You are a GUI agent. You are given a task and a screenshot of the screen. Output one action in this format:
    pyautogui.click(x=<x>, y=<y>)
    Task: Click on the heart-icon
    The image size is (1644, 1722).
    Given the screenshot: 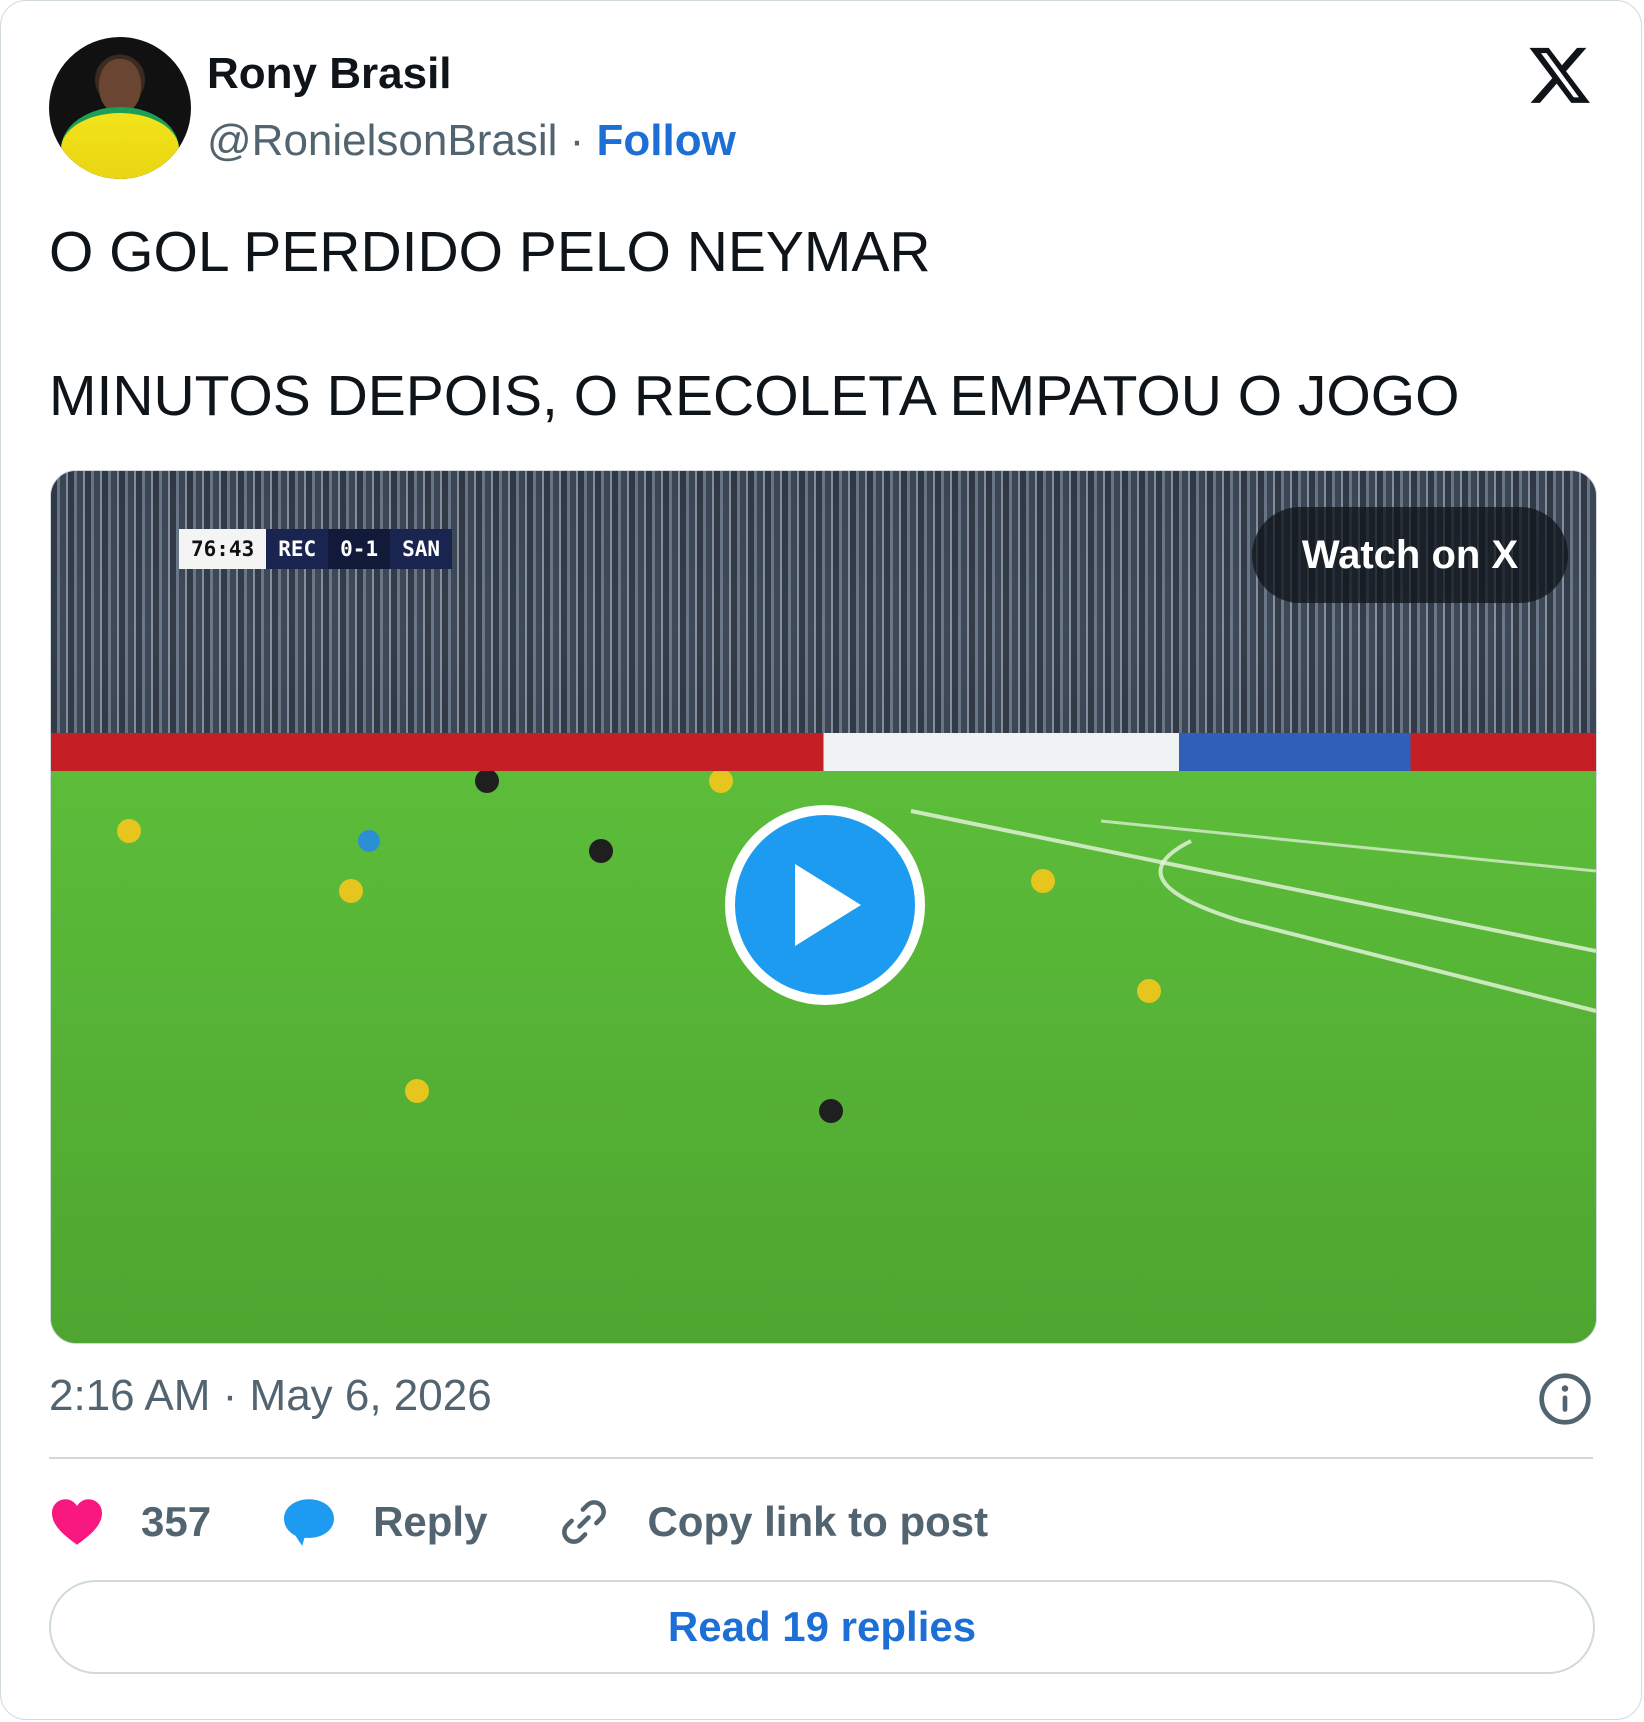 What is the action you would take?
    pyautogui.click(x=77, y=1522)
    